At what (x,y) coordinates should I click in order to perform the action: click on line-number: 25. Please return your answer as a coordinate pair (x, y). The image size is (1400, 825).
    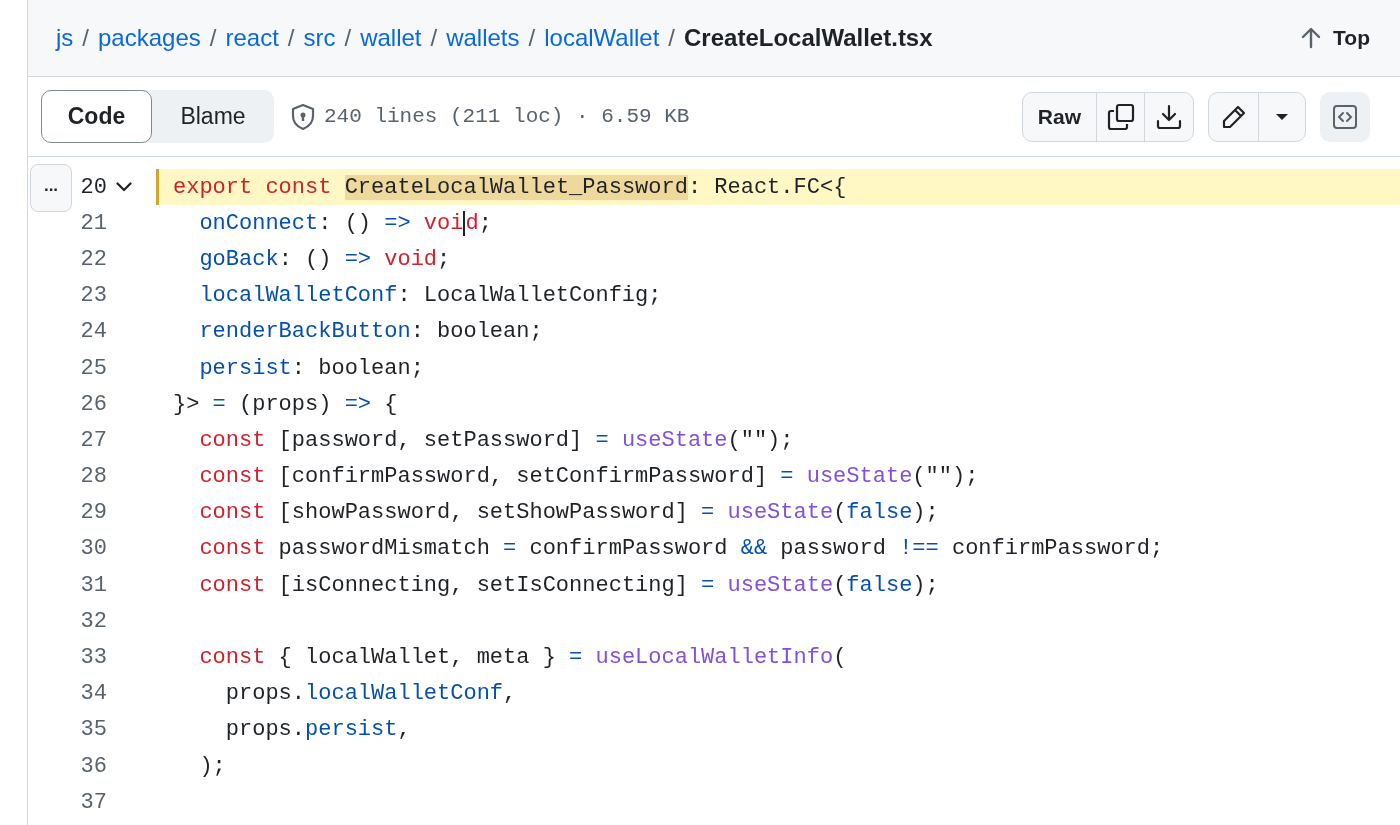
    Looking at the image, I should click on (93, 368).